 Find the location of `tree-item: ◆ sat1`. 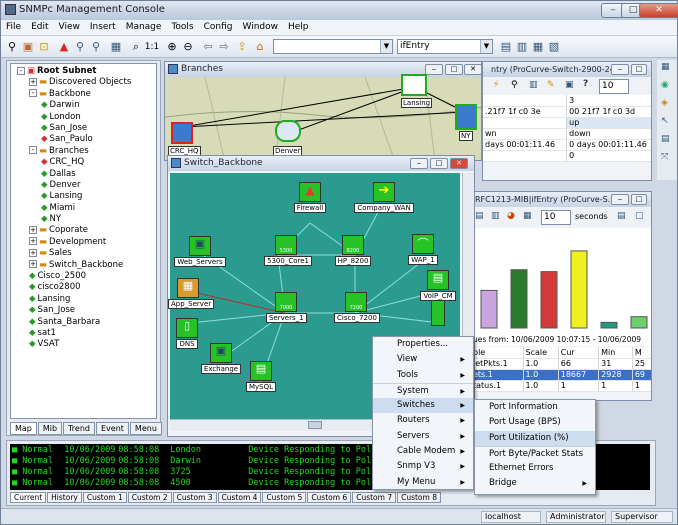

tree-item: ◆ sat1 is located at coordinates (86, 333).